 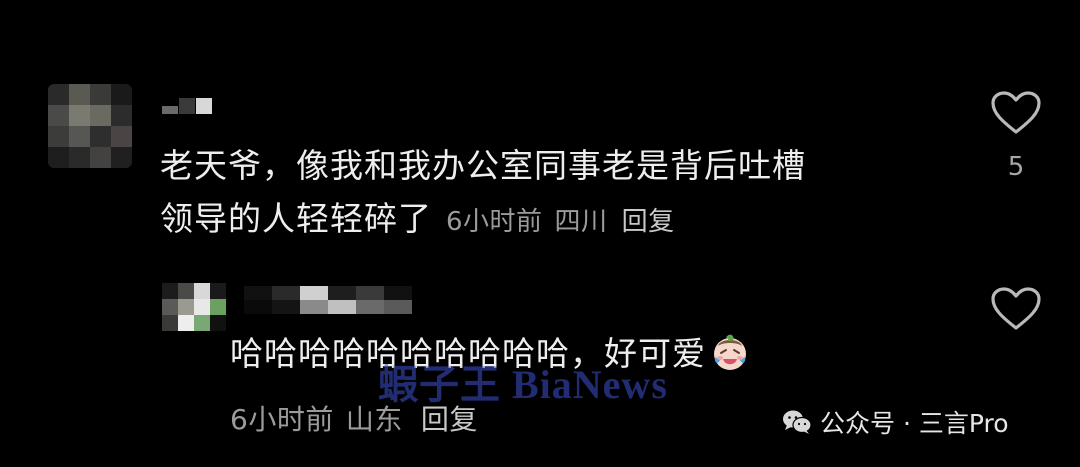 I want to click on comment-location: 四川, so click(x=581, y=222).